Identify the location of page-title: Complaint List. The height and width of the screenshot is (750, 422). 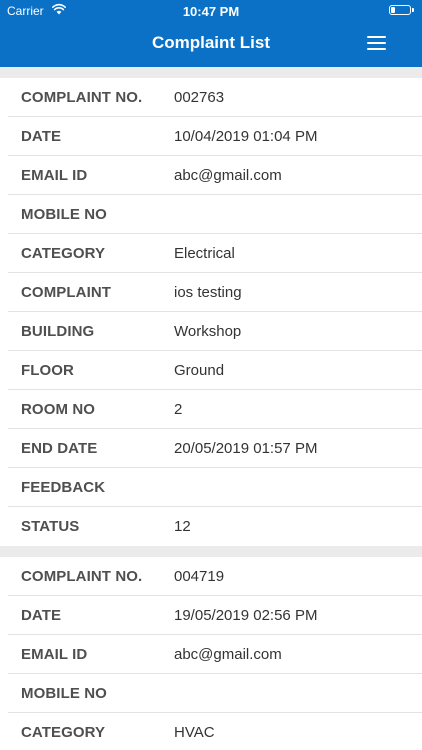
(211, 42).